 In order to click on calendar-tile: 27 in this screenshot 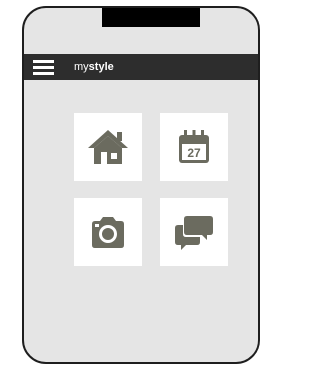, I will do `click(194, 147)`.